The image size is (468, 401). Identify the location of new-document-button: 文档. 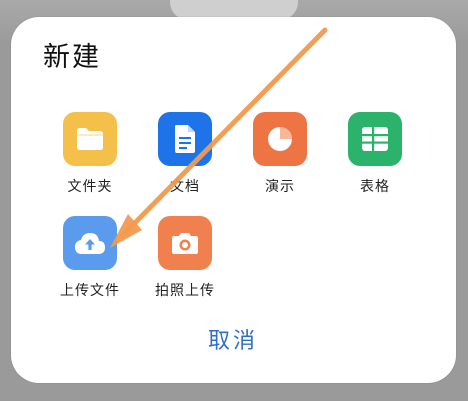
(185, 154).